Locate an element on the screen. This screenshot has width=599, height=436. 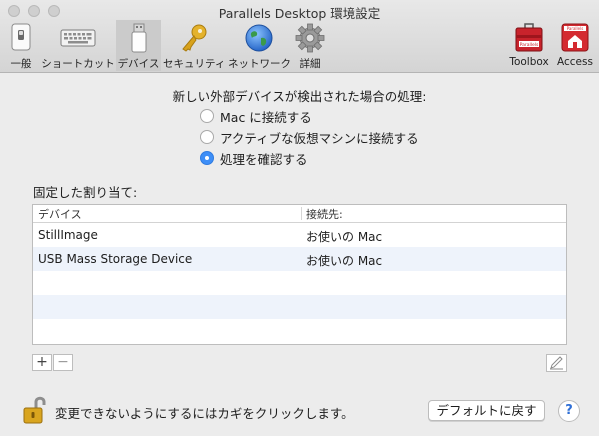
unlocked-padlock-icon is located at coordinates (35, 412).